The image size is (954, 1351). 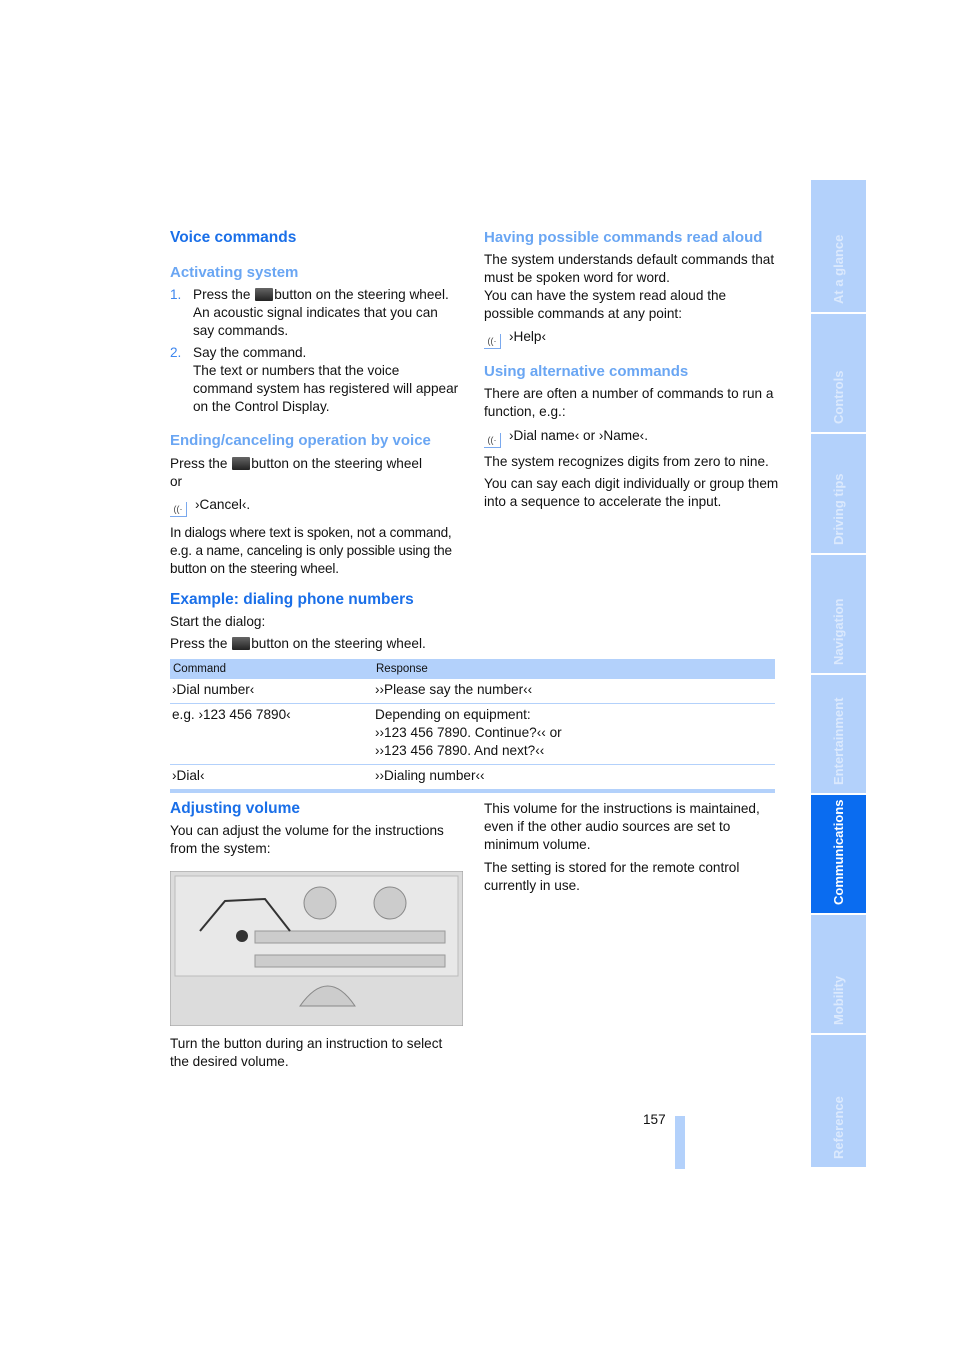 What do you see at coordinates (223, 504) in the screenshot?
I see `command: ›Cancel‹.` at bounding box center [223, 504].